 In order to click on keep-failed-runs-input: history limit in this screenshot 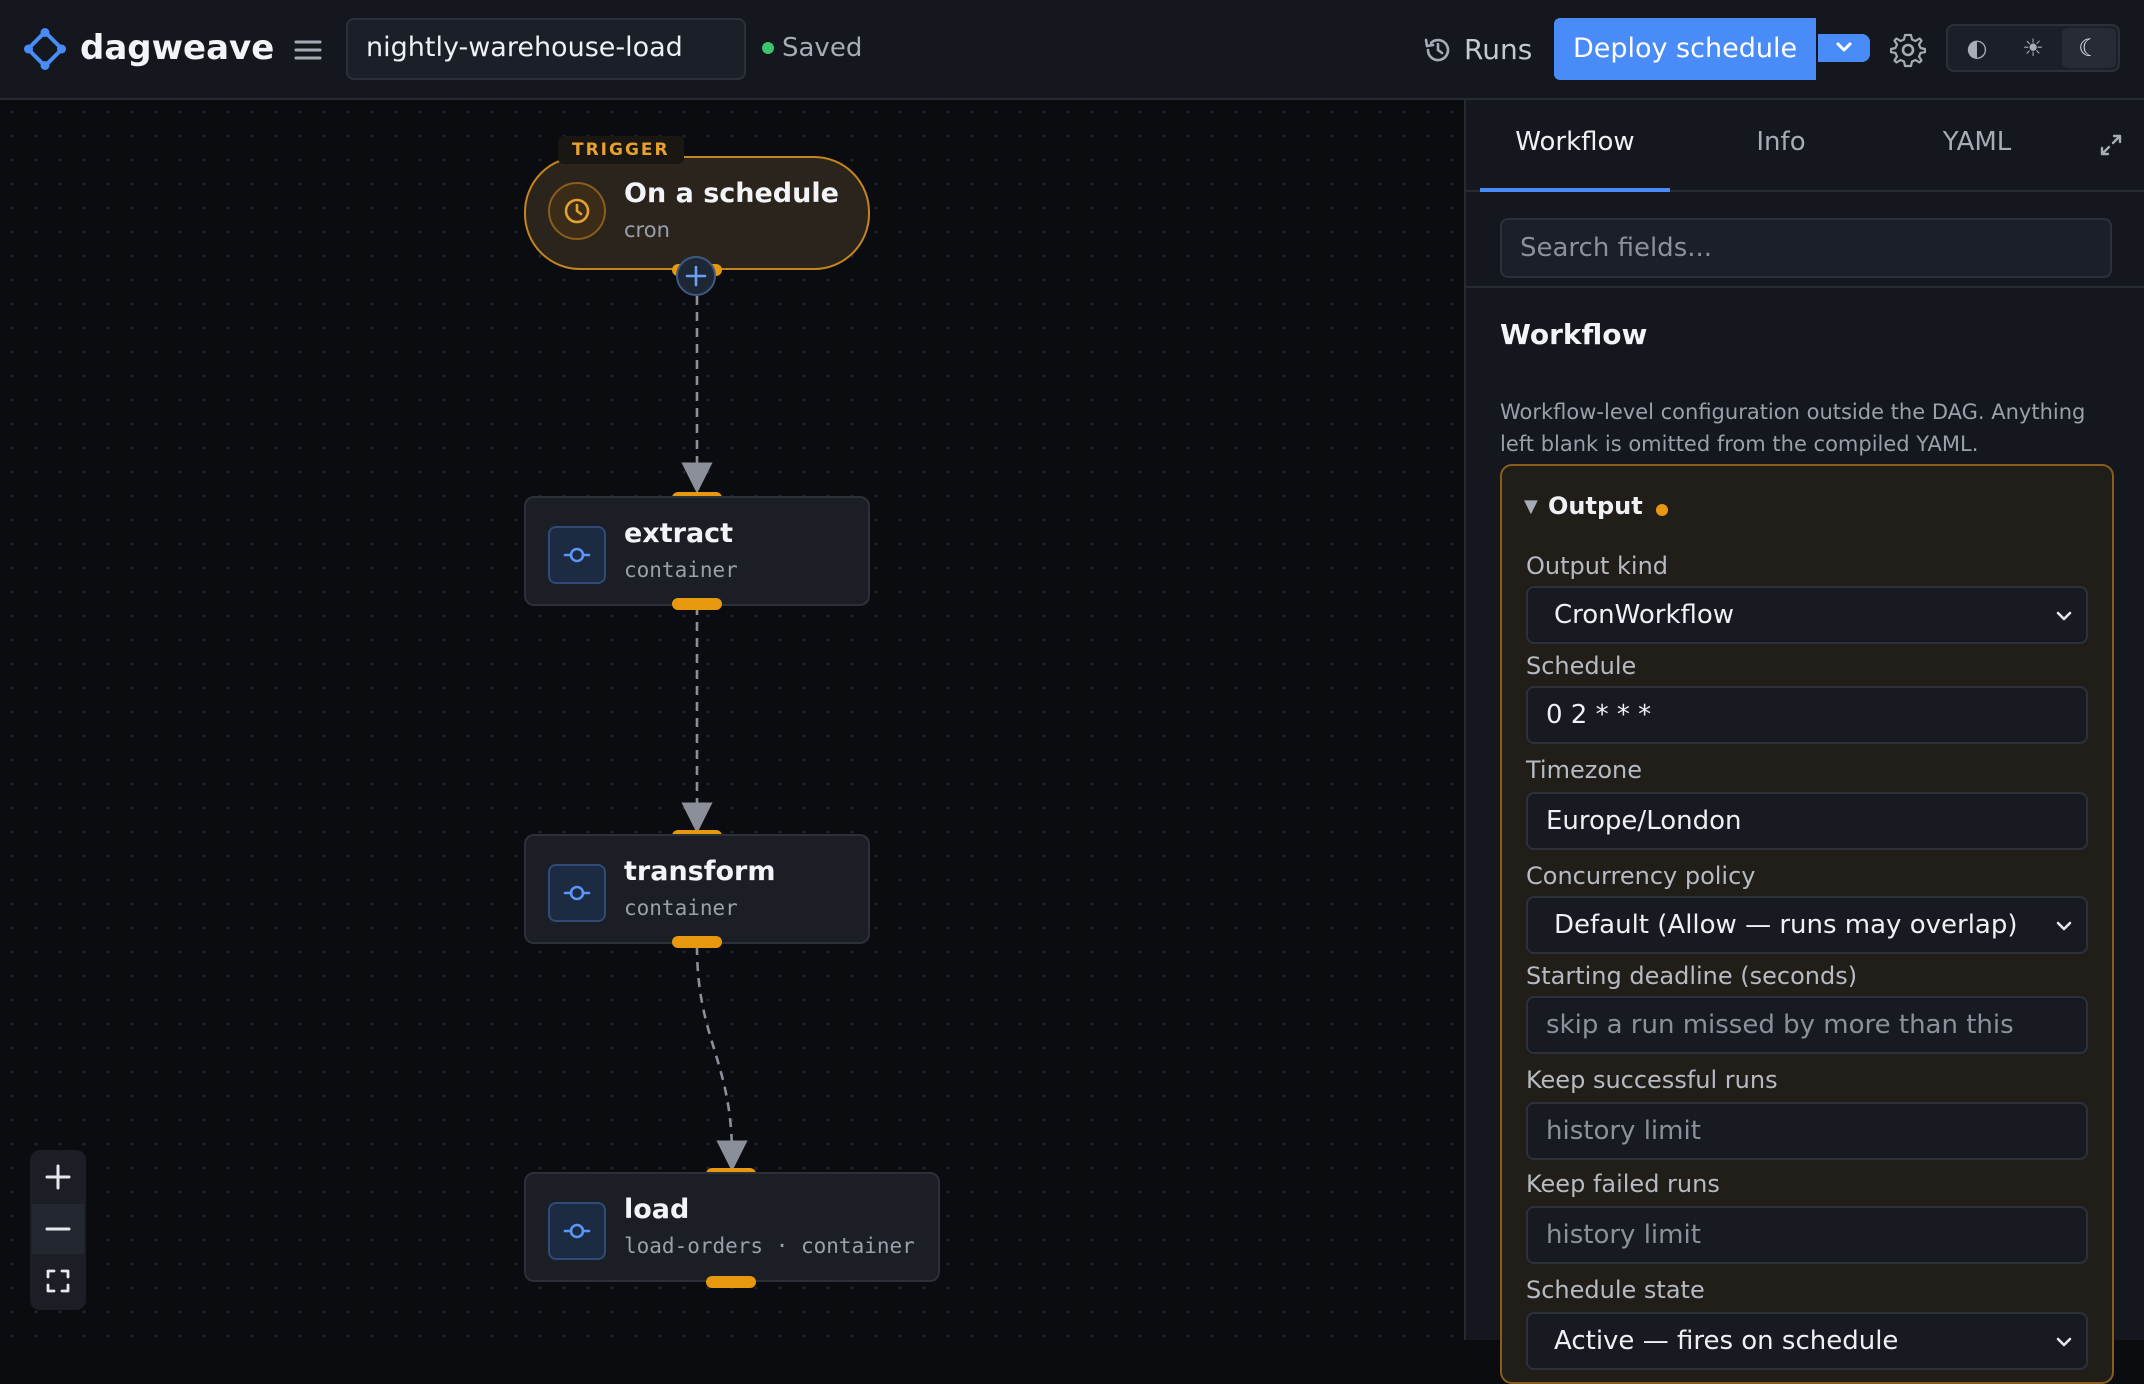, I will do `click(1807, 1235)`.